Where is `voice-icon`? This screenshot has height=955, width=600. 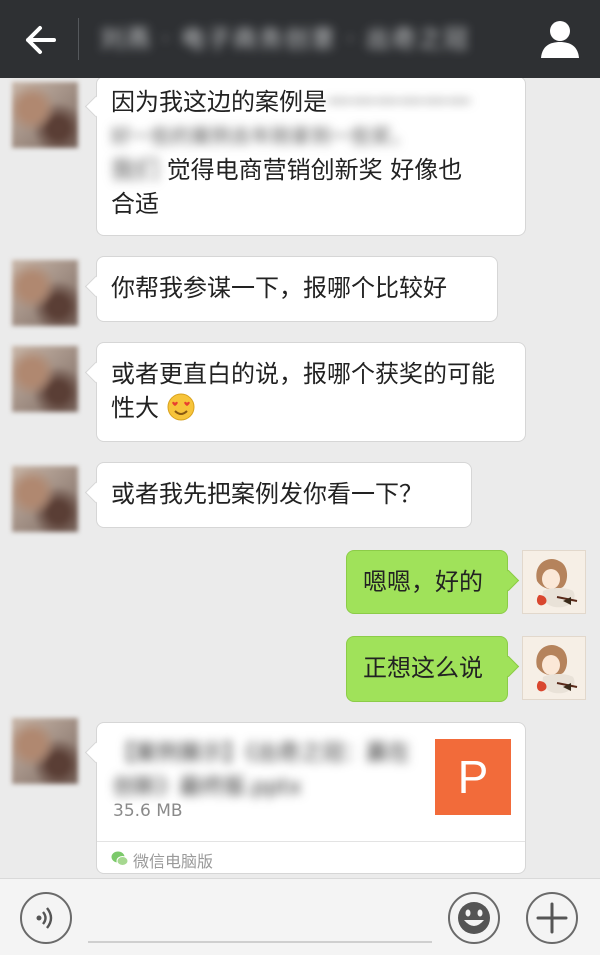
voice-icon is located at coordinates (44, 918).